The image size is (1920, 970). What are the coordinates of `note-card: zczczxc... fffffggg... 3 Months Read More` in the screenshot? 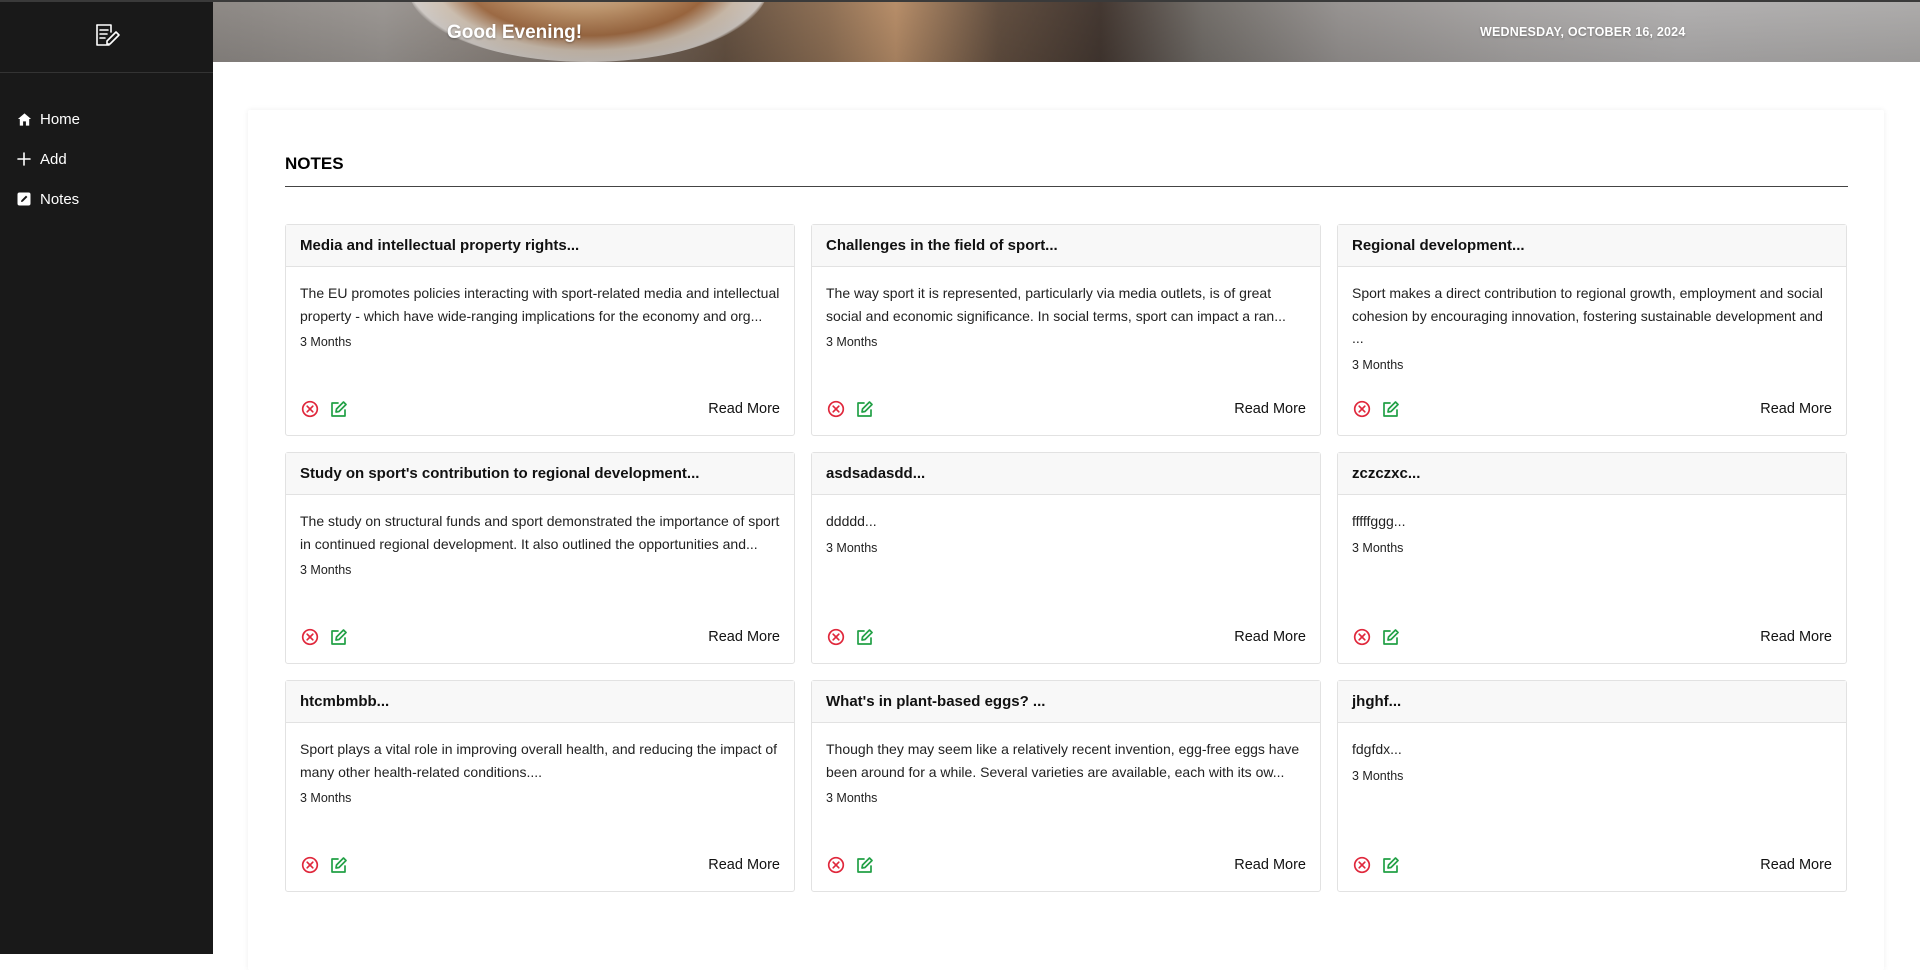 It's located at (1592, 558).